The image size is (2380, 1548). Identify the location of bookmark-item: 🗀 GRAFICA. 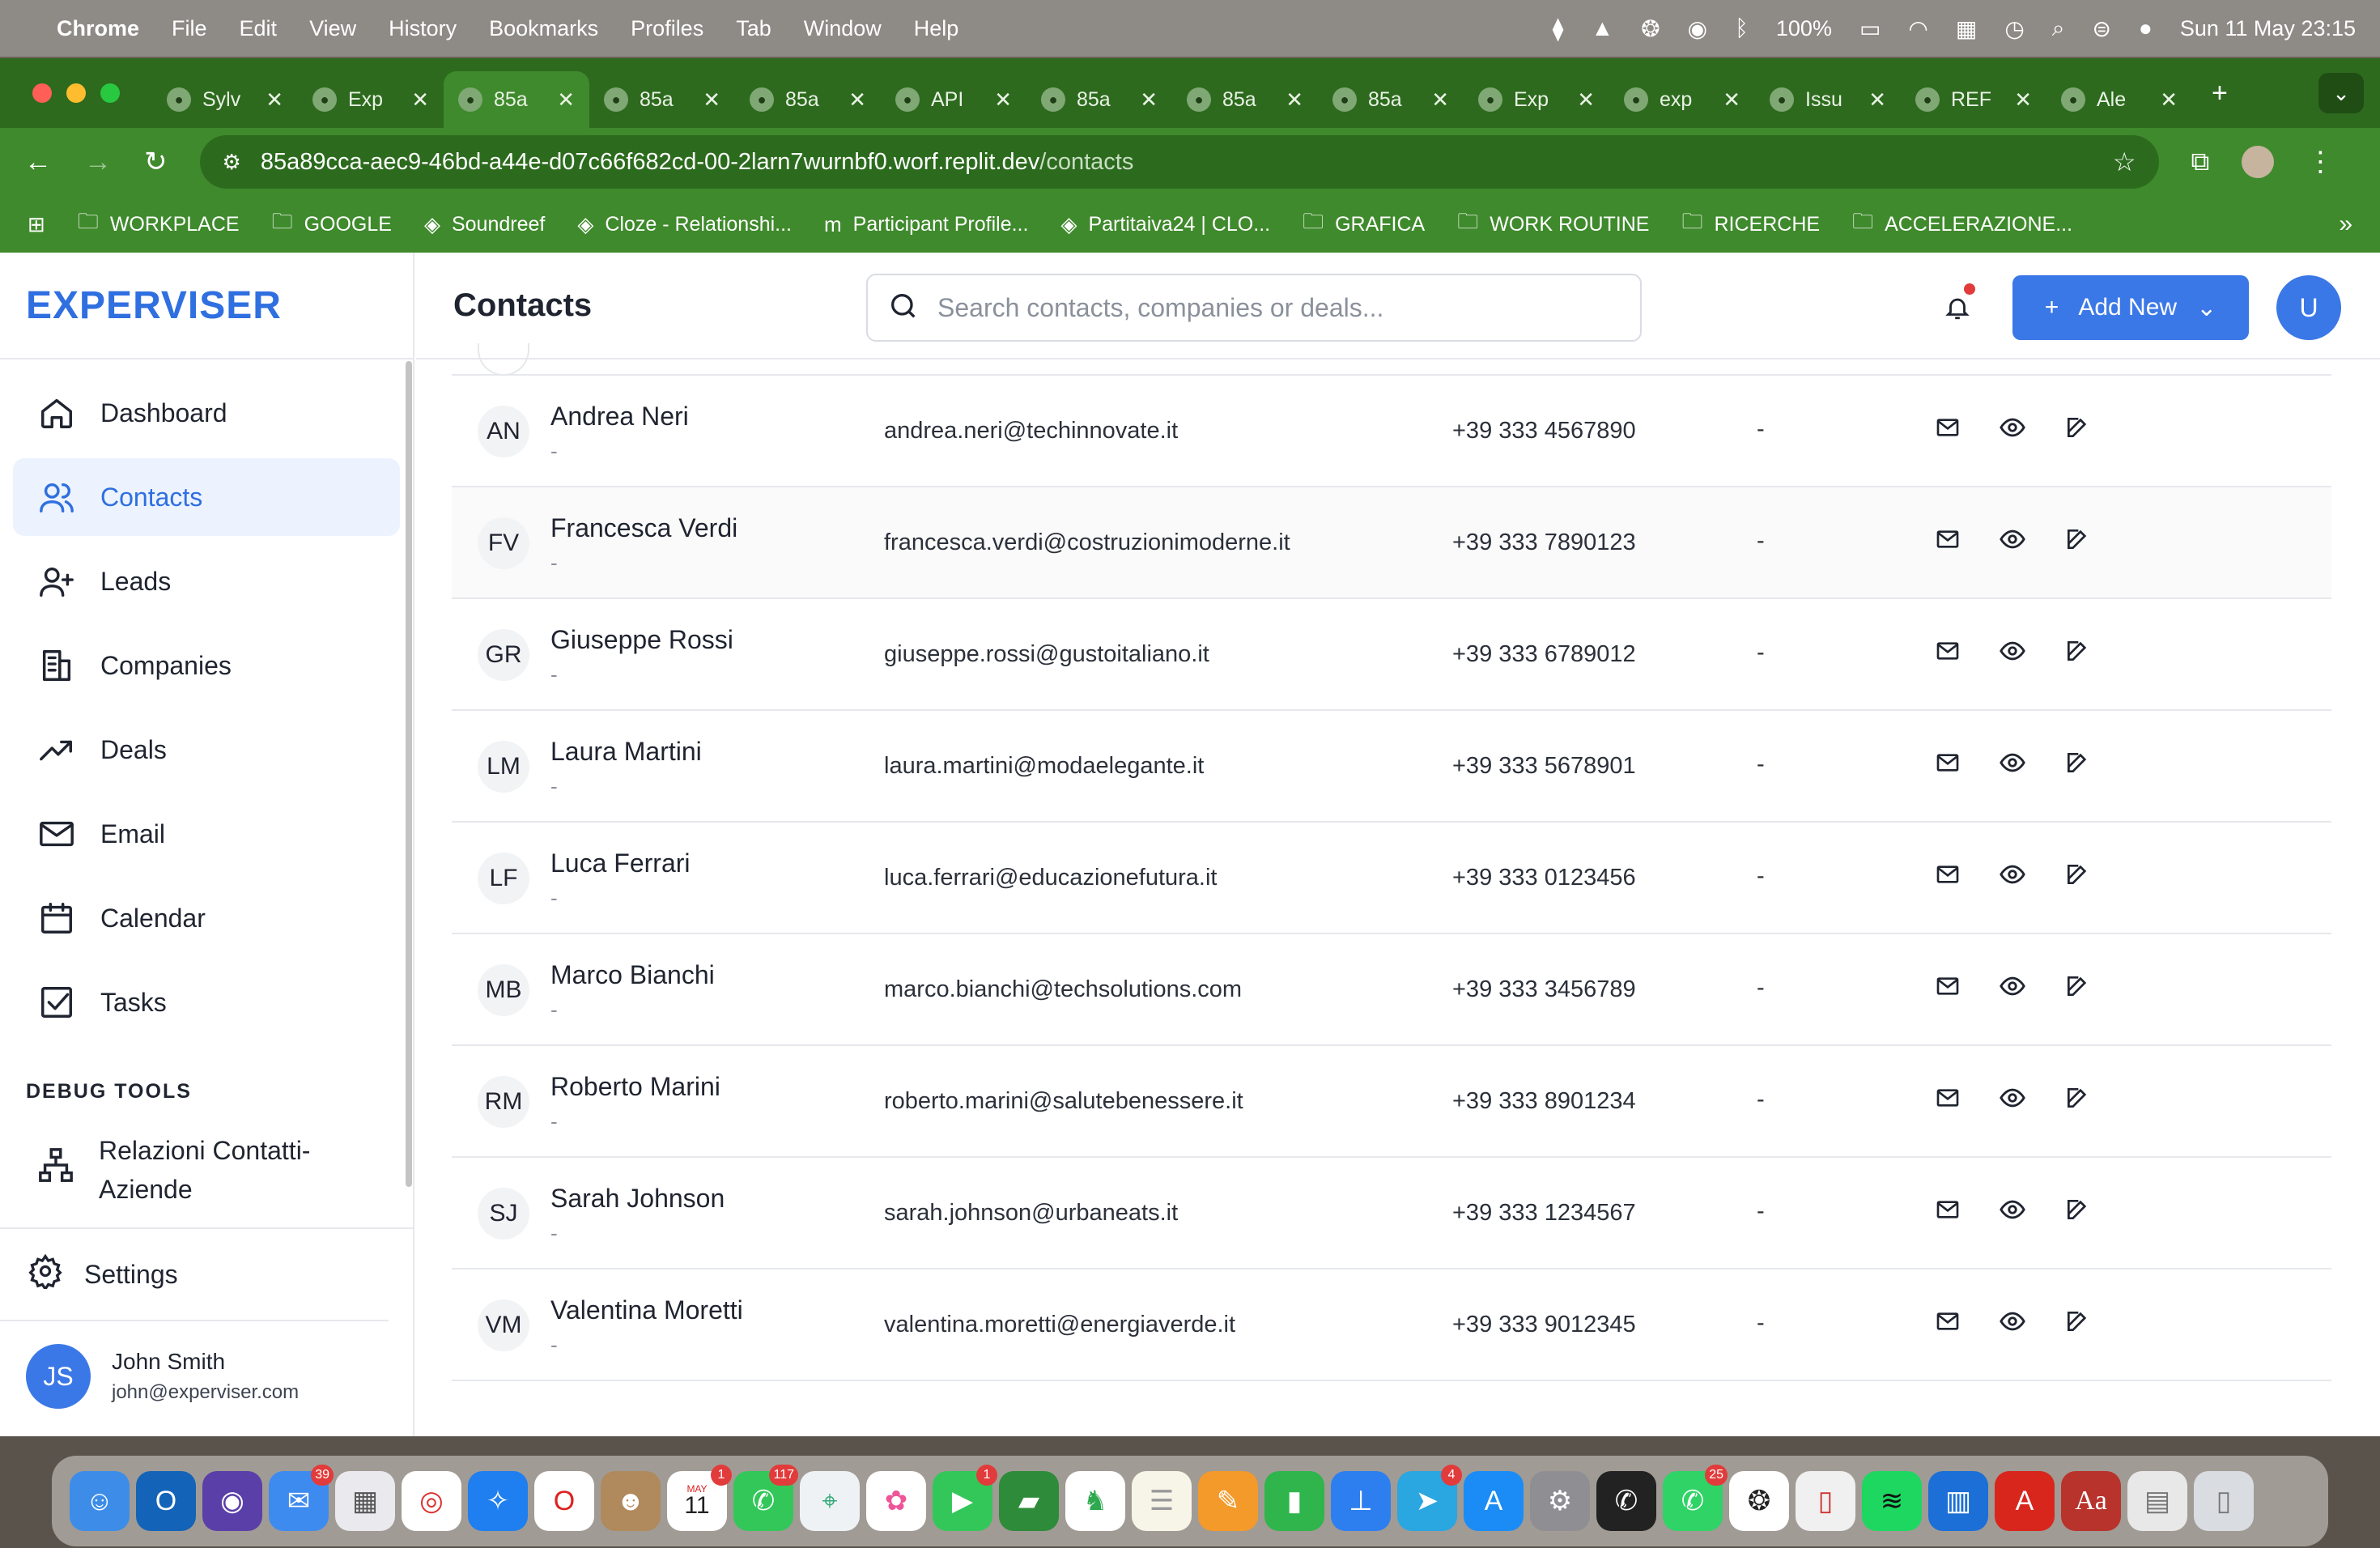
(1364, 224).